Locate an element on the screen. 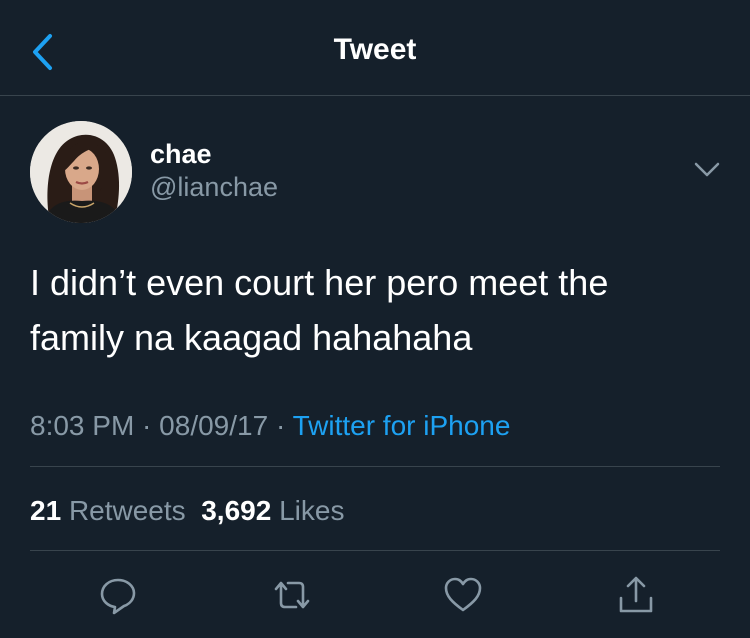 This screenshot has height=638, width=750. like-icon is located at coordinates (463, 594).